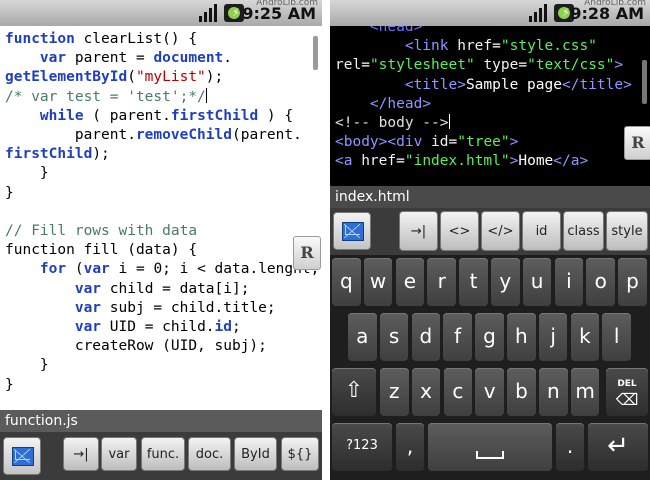 This screenshot has height=480, width=650. I want to click on key-p: p, so click(632, 282).